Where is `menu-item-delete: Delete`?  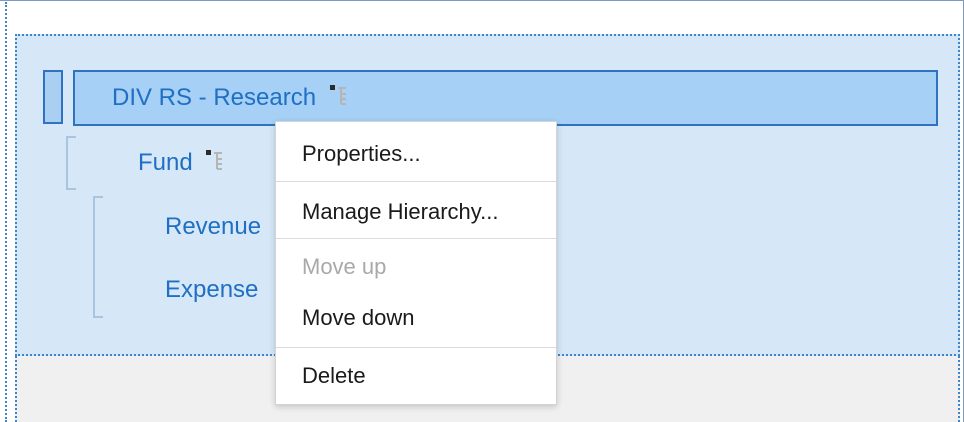
menu-item-delete: Delete is located at coordinates (416, 376).